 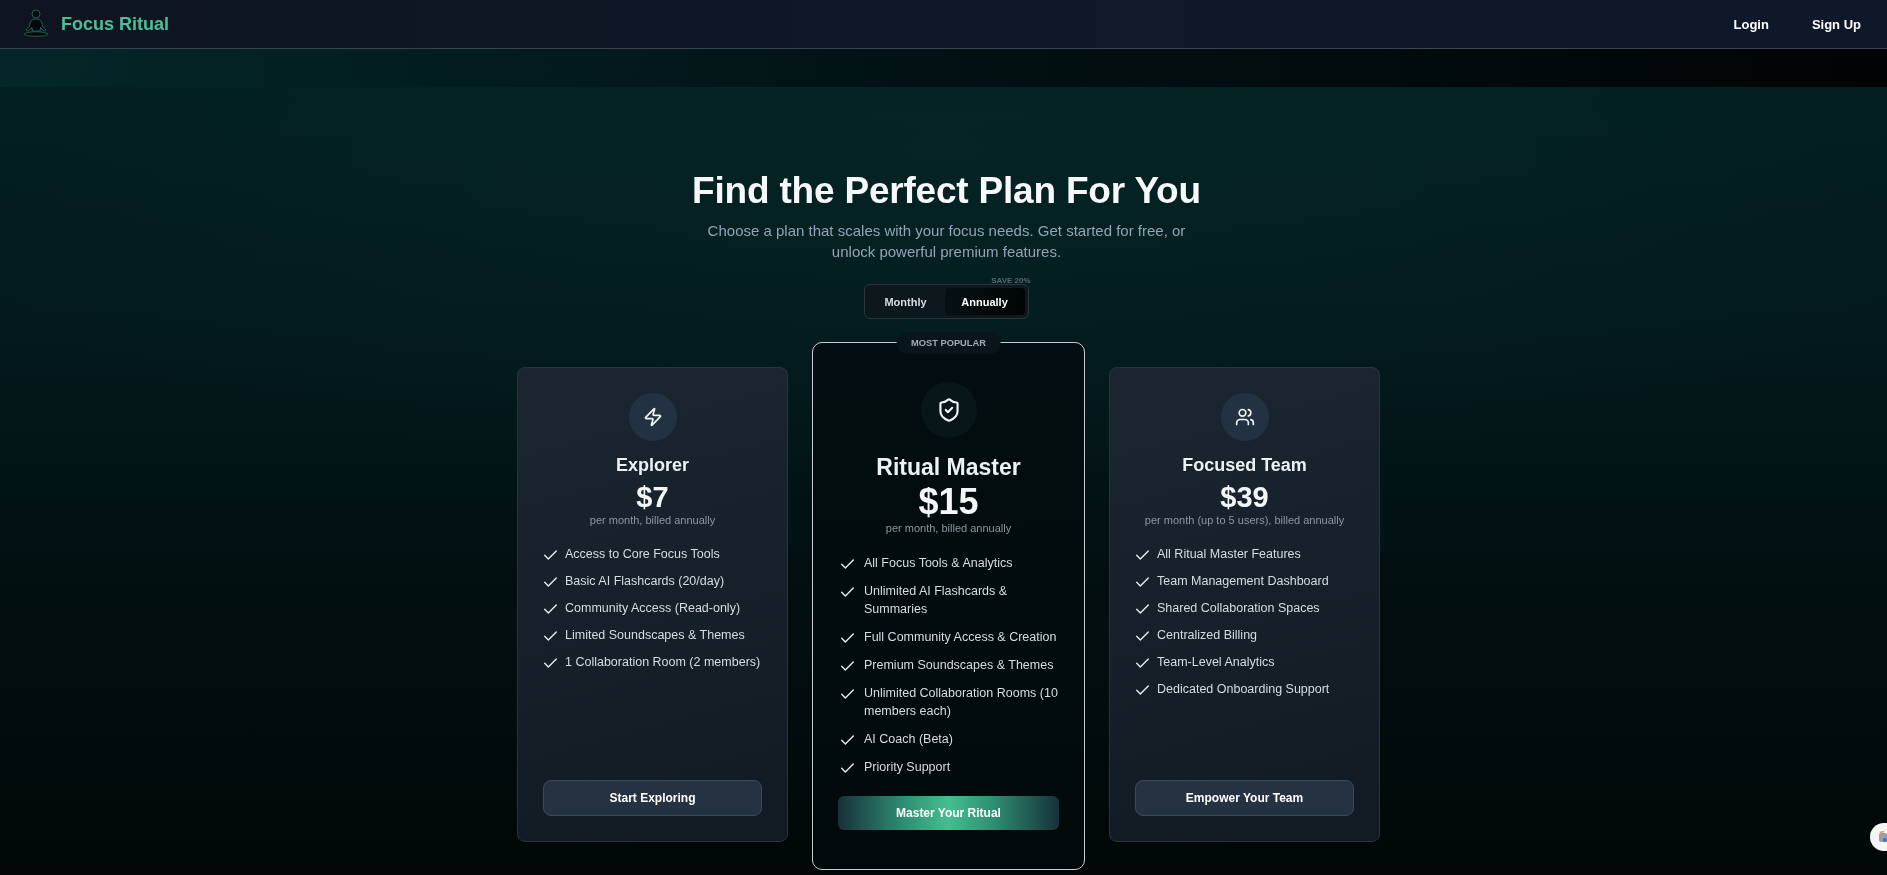 I want to click on billing-note: per month (up to 5 users), billed annually, so click(x=1244, y=520).